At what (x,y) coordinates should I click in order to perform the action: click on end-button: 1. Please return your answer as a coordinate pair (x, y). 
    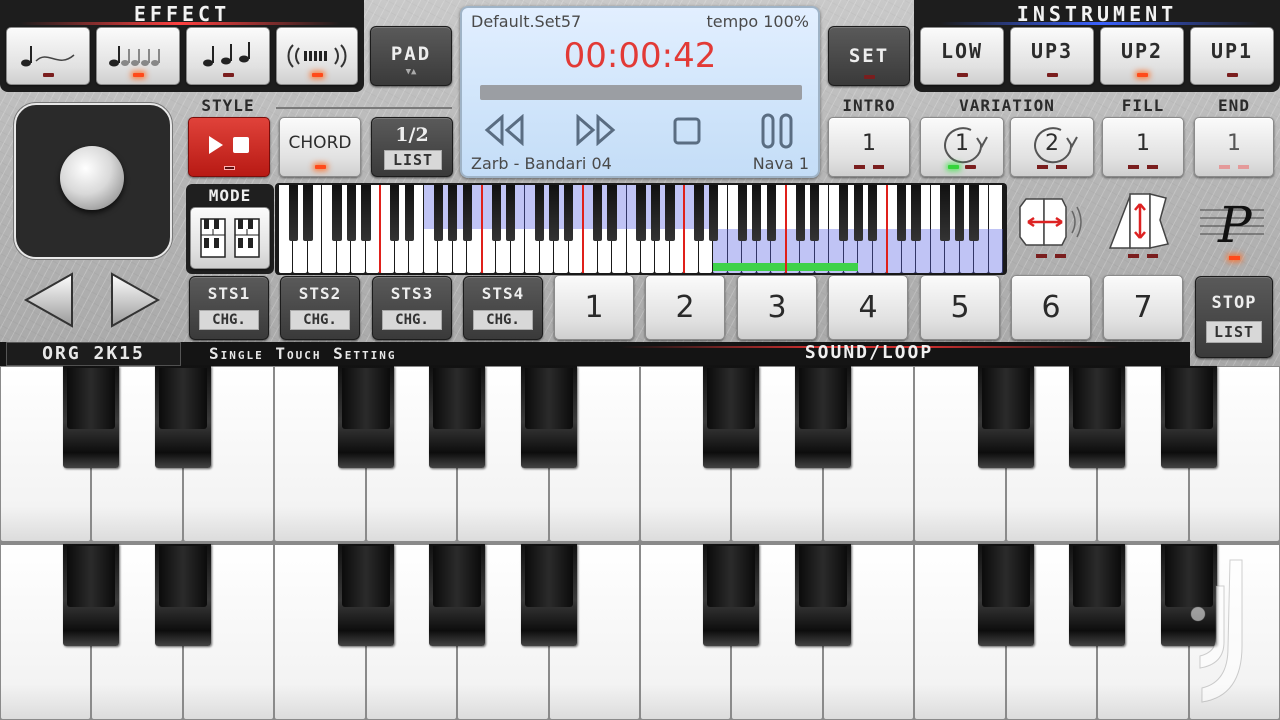
    Looking at the image, I should click on (1234, 147).